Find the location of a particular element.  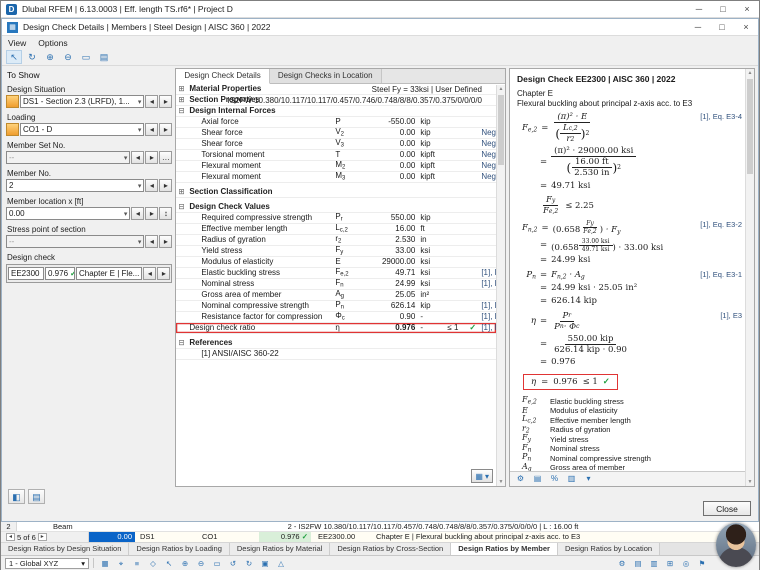

formula-percent-icon: % is located at coordinates (554, 479).